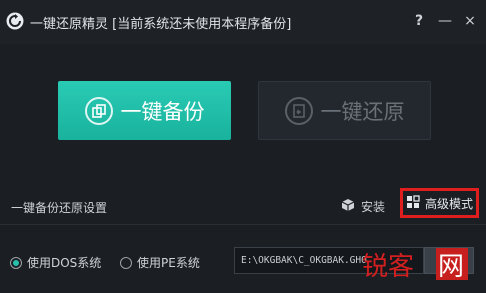 The width and height of the screenshot is (486, 293). Describe the element at coordinates (168, 263) in the screenshot. I see `pe-label: 使用PE系统` at that location.